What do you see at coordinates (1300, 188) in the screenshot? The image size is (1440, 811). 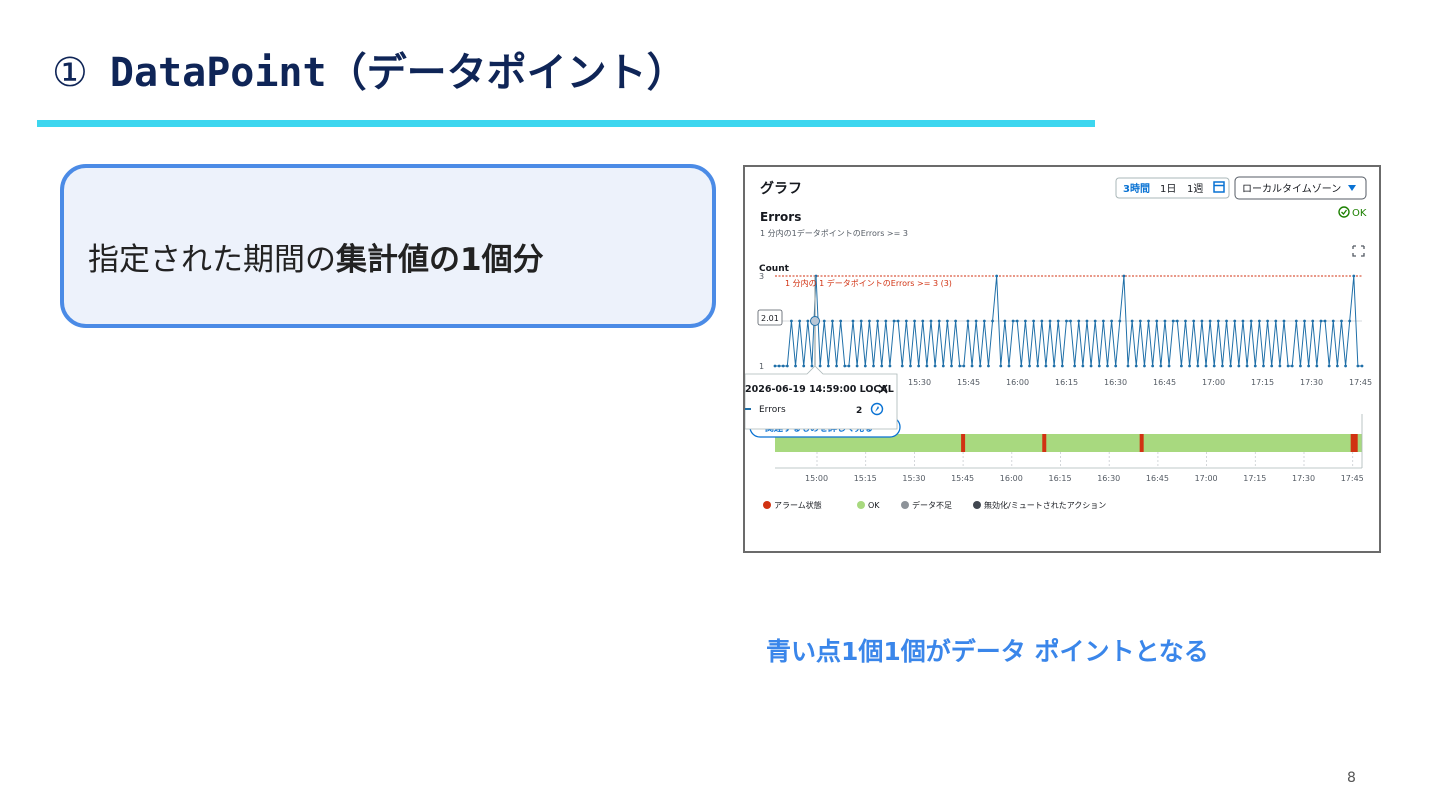 I see `timezone-select: ローカルタイムゾーン` at bounding box center [1300, 188].